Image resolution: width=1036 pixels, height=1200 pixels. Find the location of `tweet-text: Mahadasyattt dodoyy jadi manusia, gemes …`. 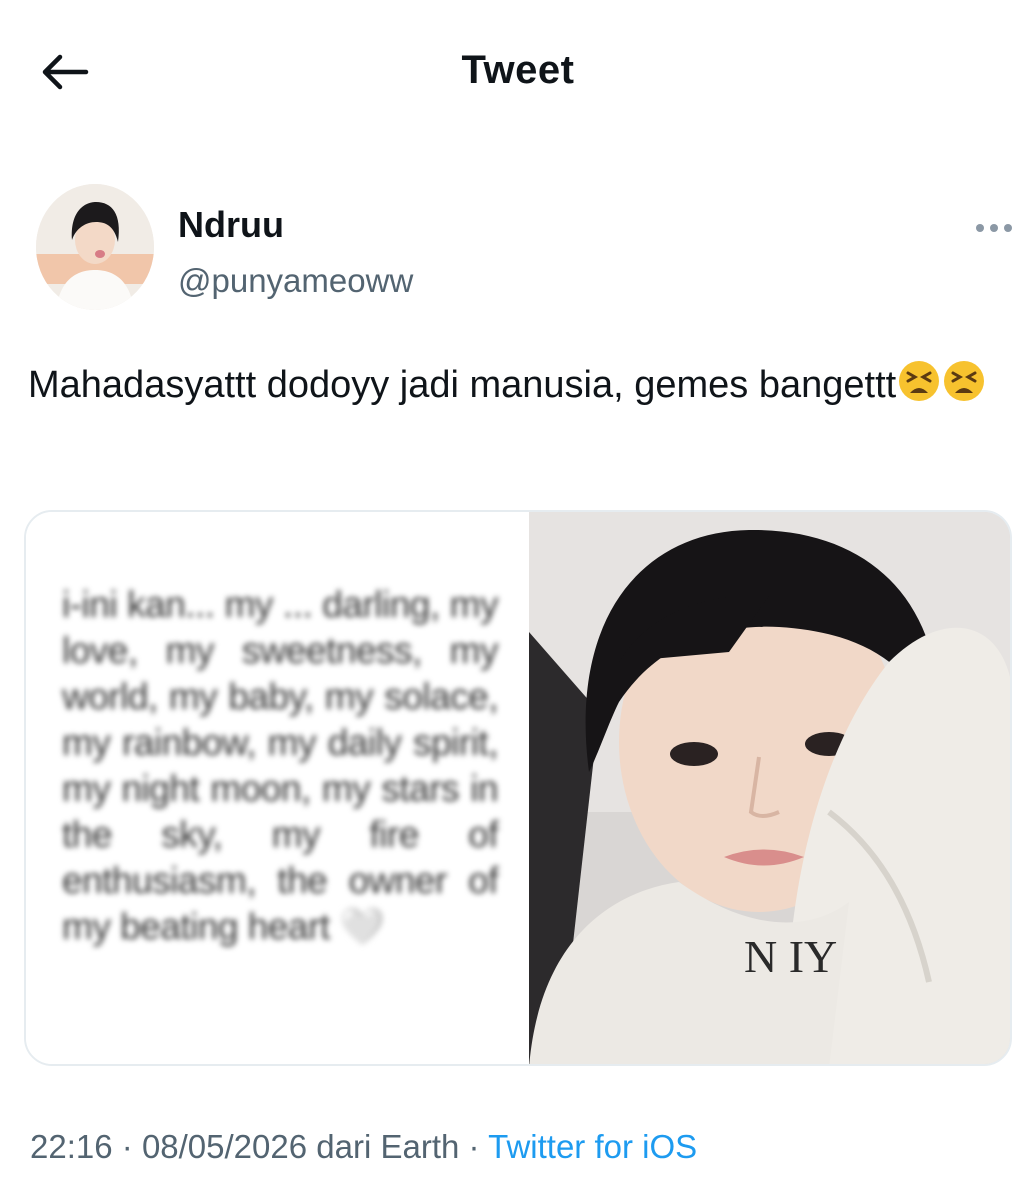

tweet-text: Mahadasyattt dodoyy jadi manusia, gemes … is located at coordinates (508, 388).